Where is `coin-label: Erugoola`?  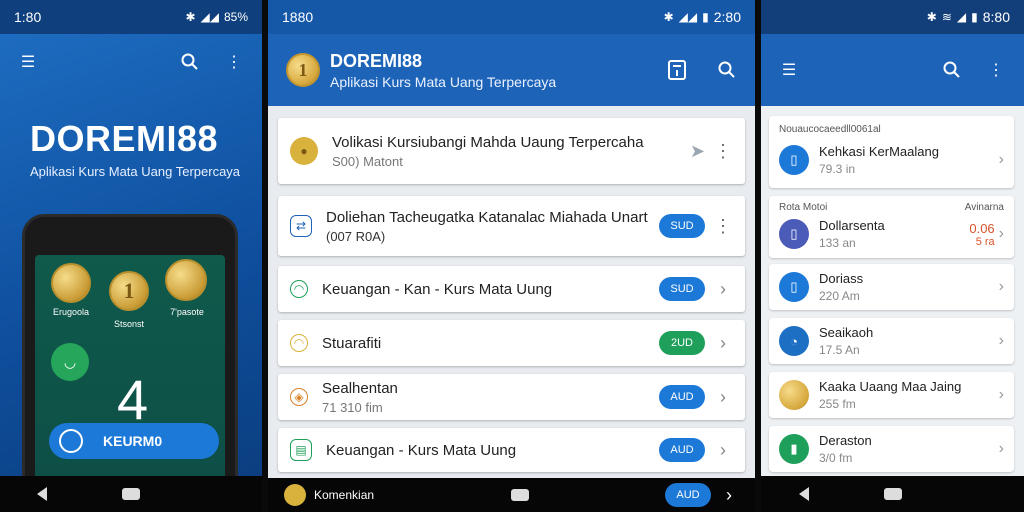
coin-label: Erugoola is located at coordinates (71, 312).